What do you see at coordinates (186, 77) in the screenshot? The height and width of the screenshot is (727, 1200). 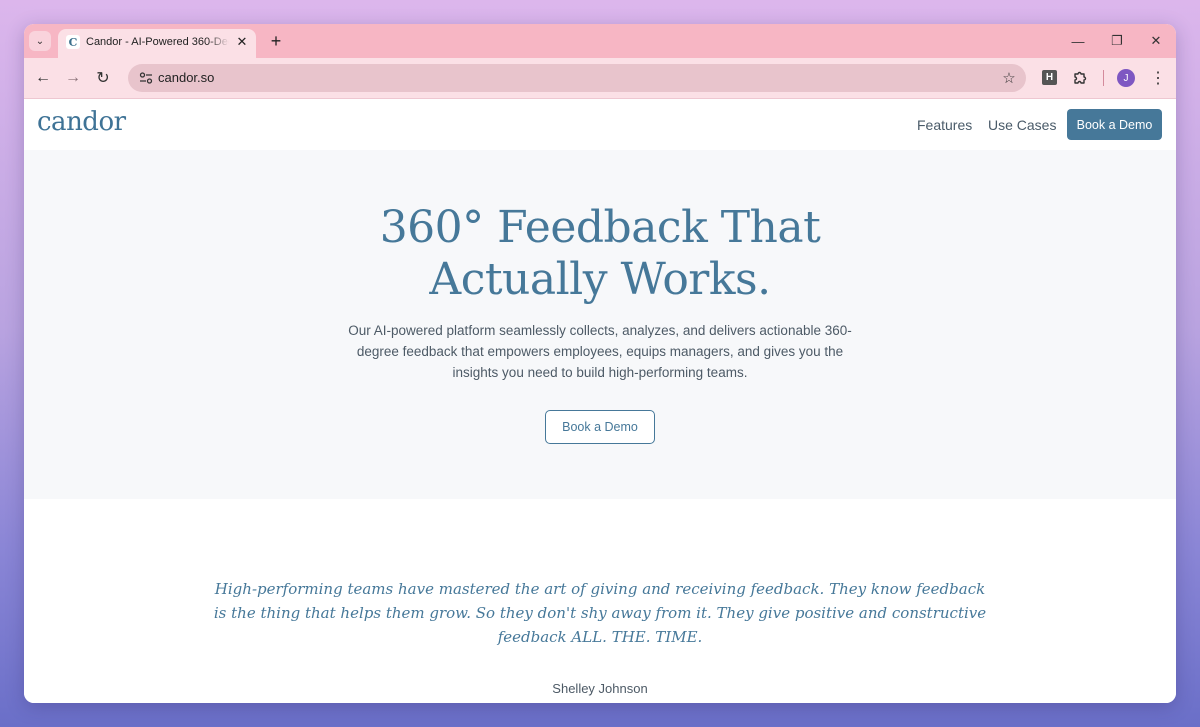 I see `url-text: candor.so` at bounding box center [186, 77].